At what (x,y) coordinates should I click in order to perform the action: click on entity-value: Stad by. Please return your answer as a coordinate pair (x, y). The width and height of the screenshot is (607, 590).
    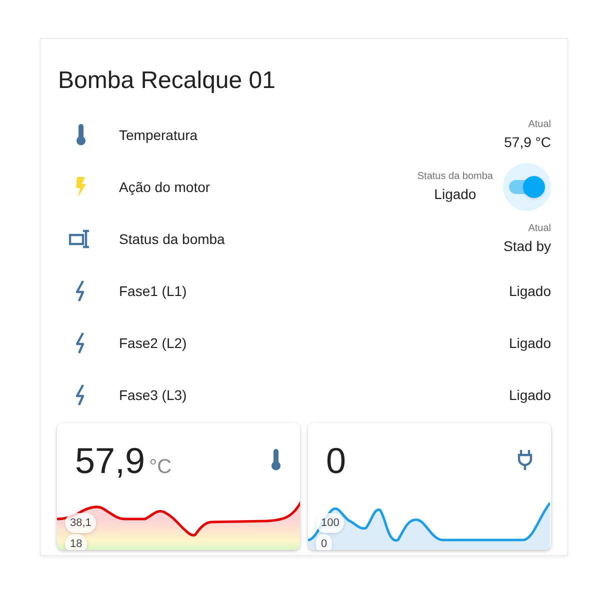
    Looking at the image, I should click on (527, 246).